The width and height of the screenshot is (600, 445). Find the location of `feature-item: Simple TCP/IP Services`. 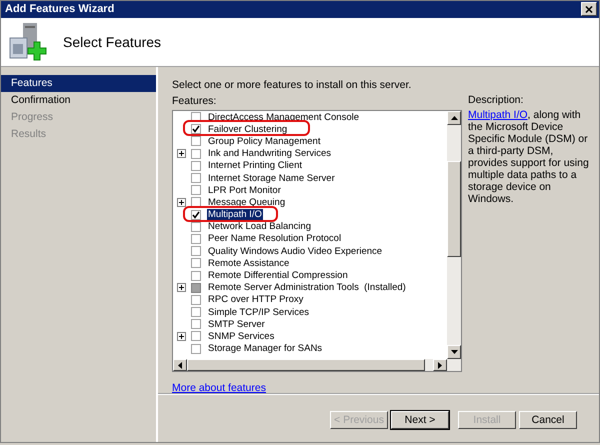

feature-item: Simple TCP/IP Services is located at coordinates (258, 312).